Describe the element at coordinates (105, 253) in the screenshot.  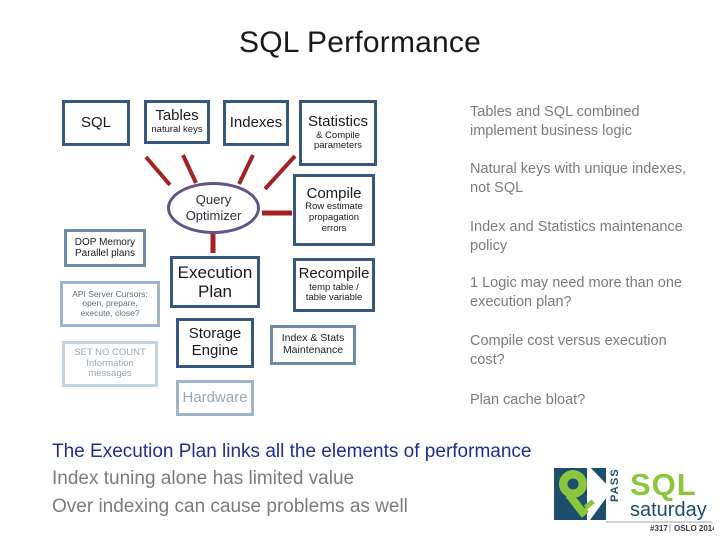
I see `box-dop-memory-line2: Parallel plans` at that location.